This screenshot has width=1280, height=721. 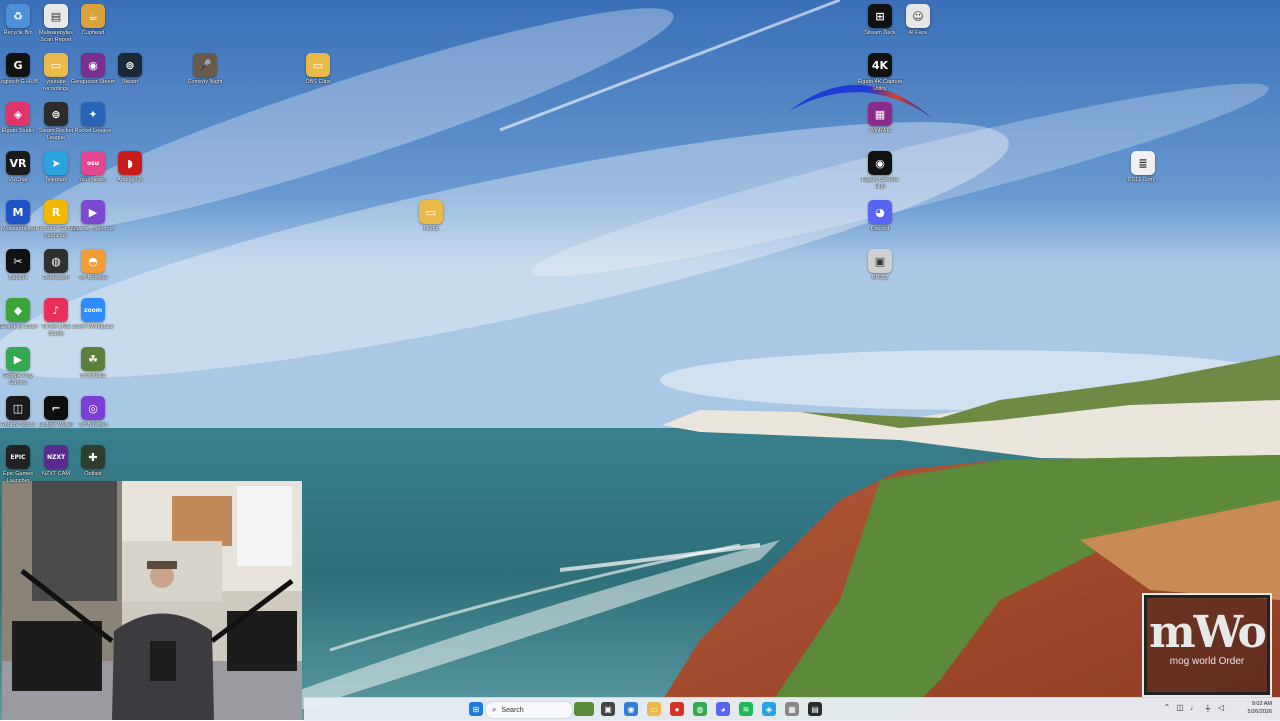 I want to click on desktop-shortcut-label: Media, so click(x=431, y=229).